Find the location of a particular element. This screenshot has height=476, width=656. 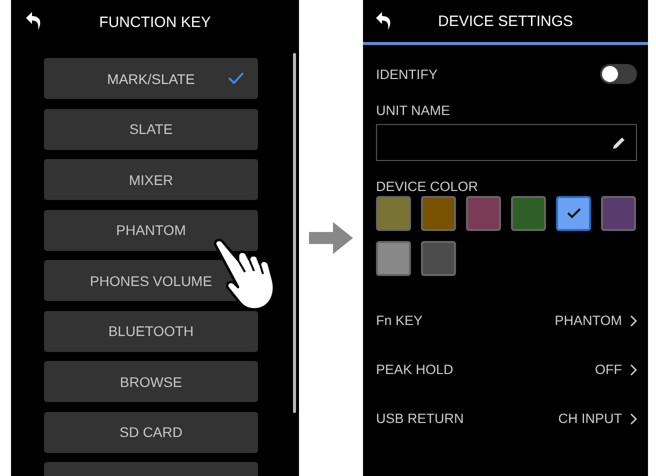

screen-title: FUNCTION KEY is located at coordinates (155, 22).